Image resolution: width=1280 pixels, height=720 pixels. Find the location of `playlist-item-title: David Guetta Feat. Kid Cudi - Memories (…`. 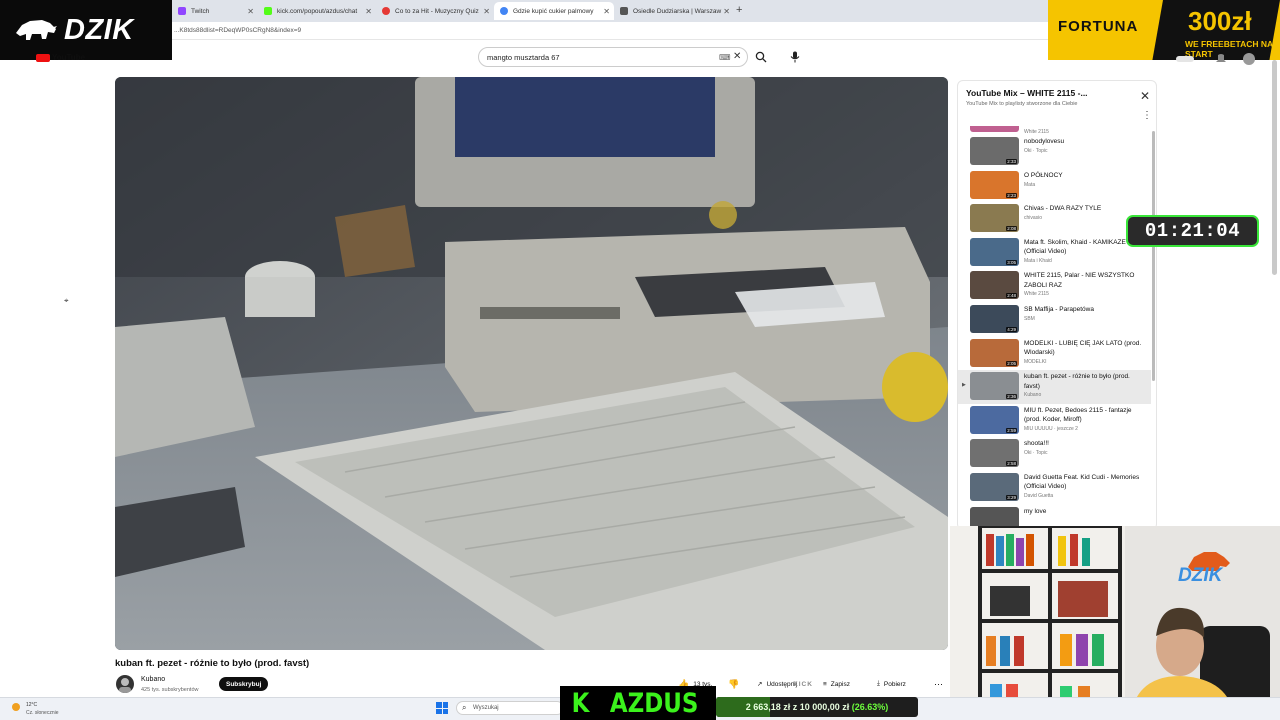

playlist-item-title: David Guetta Feat. Kid Cudi - Memories (… is located at coordinates (1083, 482).